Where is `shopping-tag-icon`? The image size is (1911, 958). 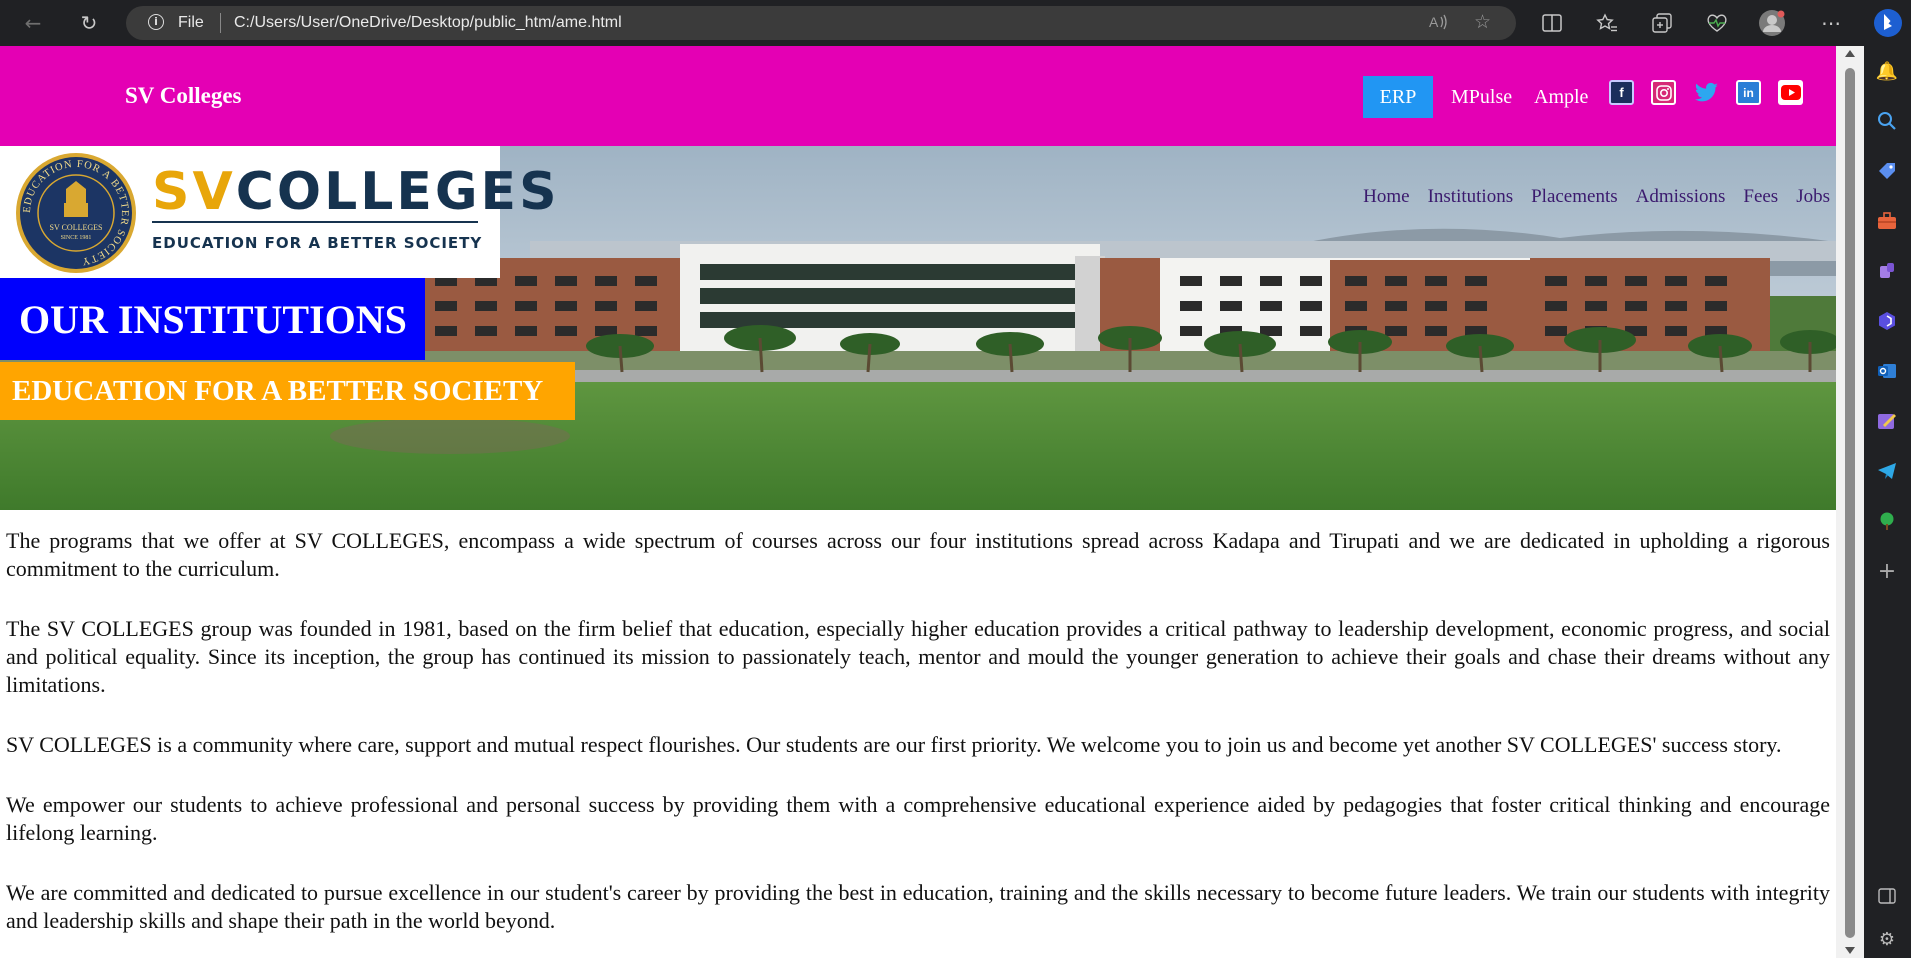
shopping-tag-icon is located at coordinates (1887, 171).